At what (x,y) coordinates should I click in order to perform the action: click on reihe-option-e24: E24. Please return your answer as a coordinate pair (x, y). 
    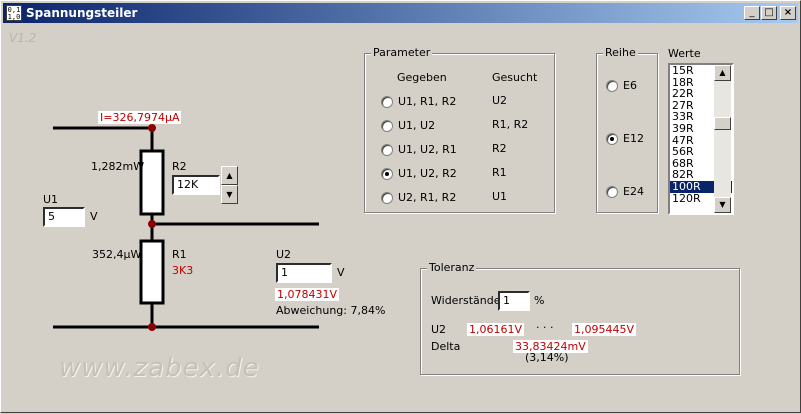
    Looking at the image, I should click on (625, 191).